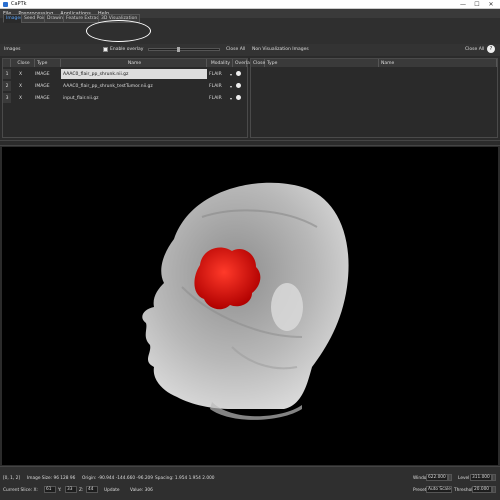 This screenshot has height=500, width=500. Describe the element at coordinates (92, 489) in the screenshot. I see `slice-z-input: 44` at that location.